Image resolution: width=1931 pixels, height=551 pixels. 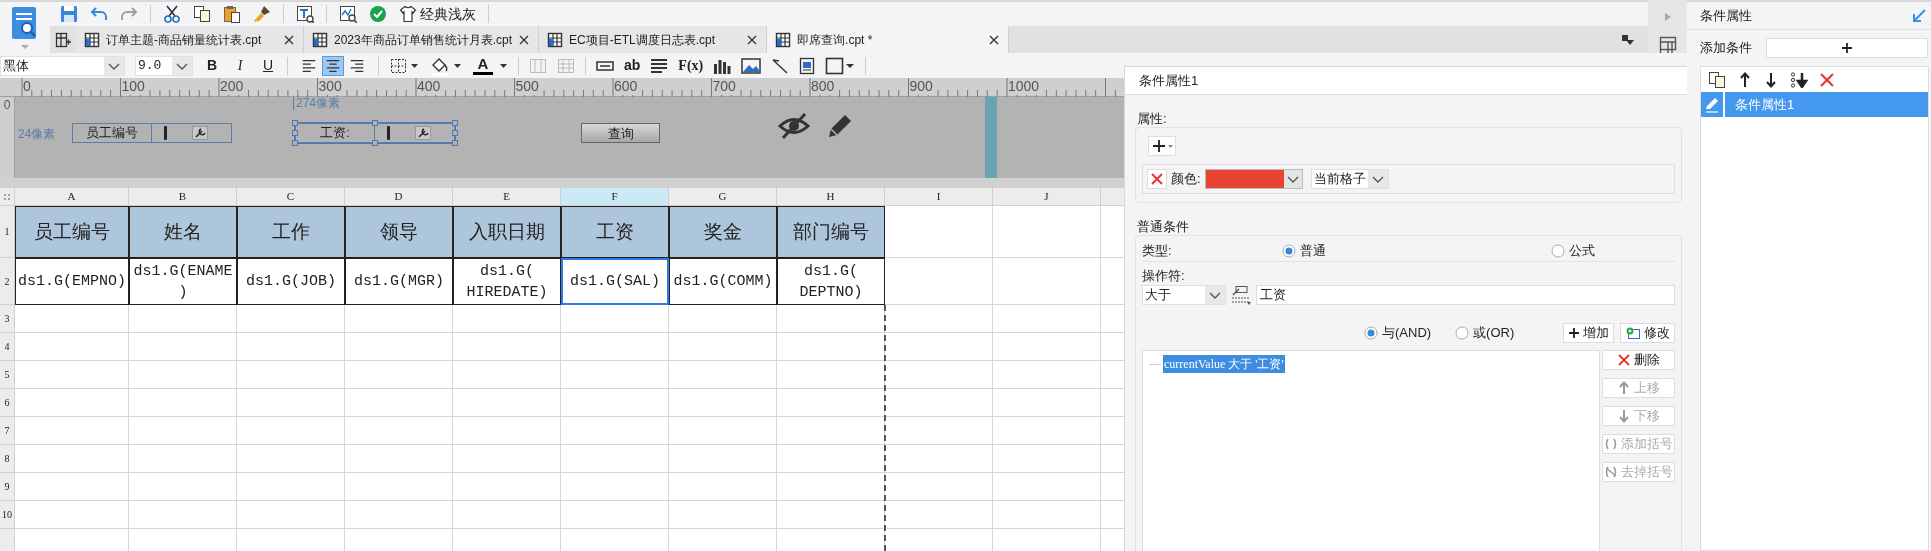 I want to click on report-icon, so click(x=783, y=39).